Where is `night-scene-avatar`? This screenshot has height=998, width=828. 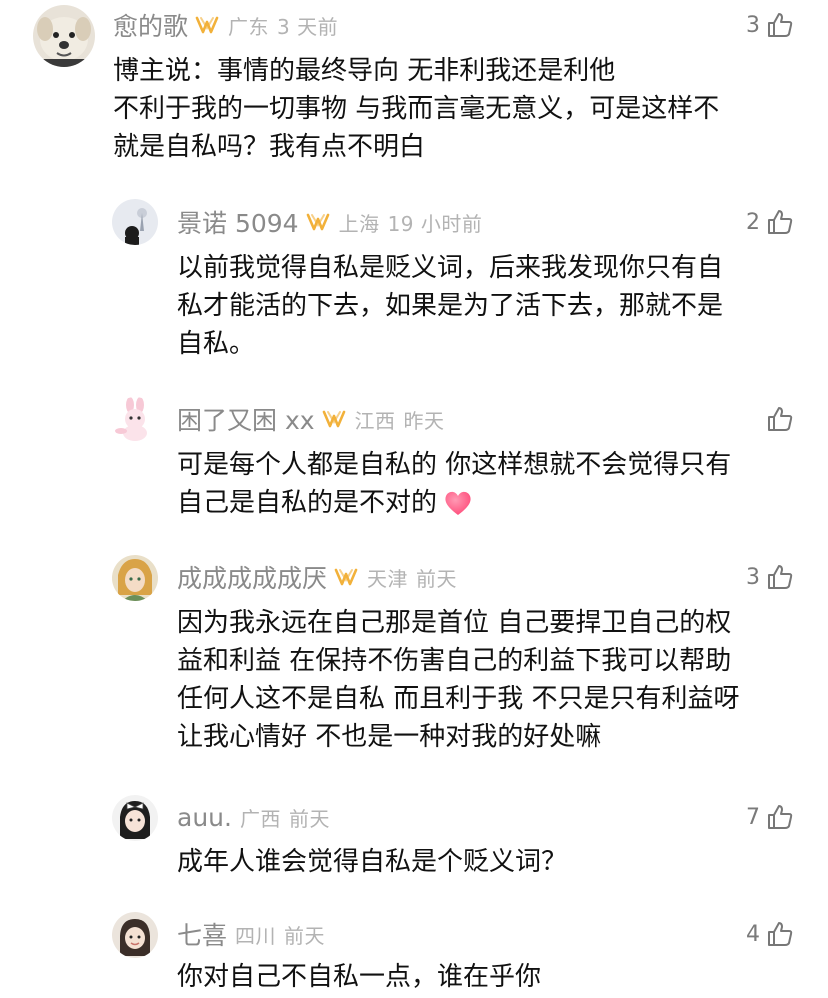 night-scene-avatar is located at coordinates (135, 222).